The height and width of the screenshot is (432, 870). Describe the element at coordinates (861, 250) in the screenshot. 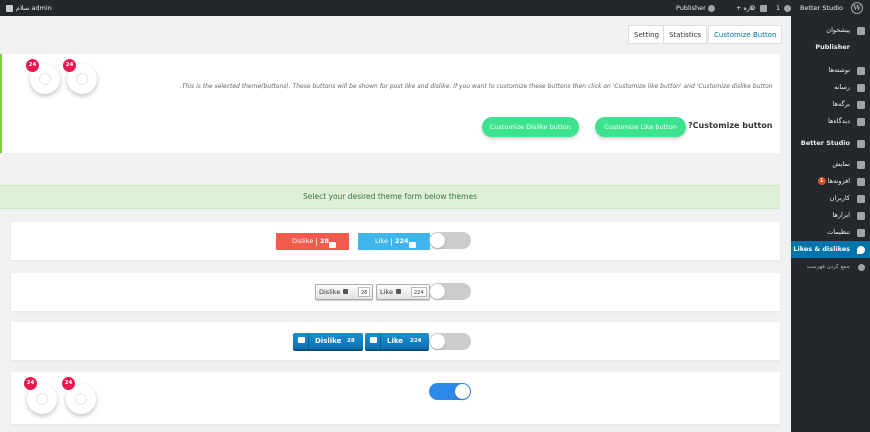

I see `heart-icon` at that location.